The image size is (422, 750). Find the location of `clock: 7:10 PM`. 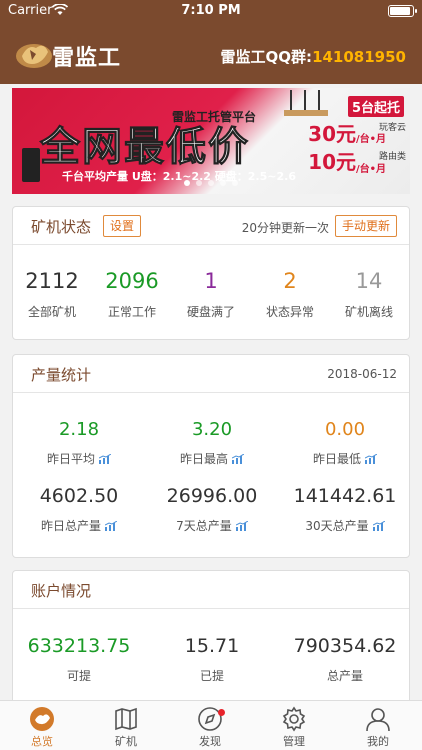

clock: 7:10 PM is located at coordinates (211, 10).